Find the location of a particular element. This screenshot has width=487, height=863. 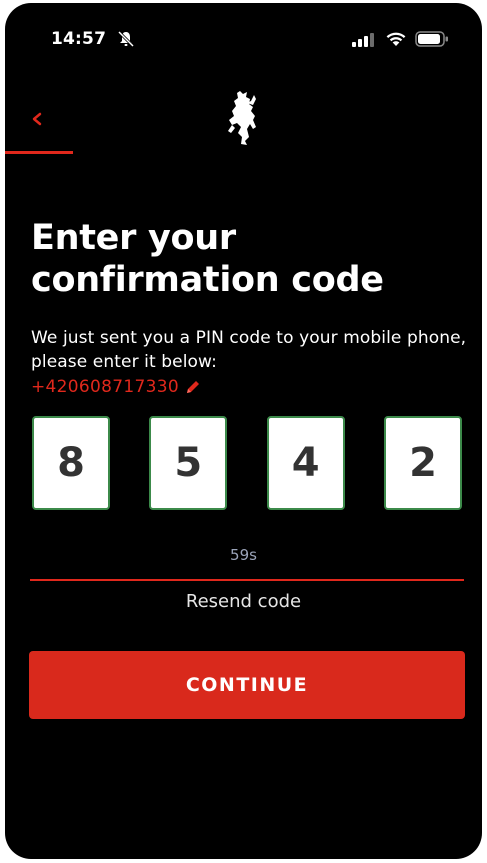

bell-slash-icon is located at coordinates (126, 39).